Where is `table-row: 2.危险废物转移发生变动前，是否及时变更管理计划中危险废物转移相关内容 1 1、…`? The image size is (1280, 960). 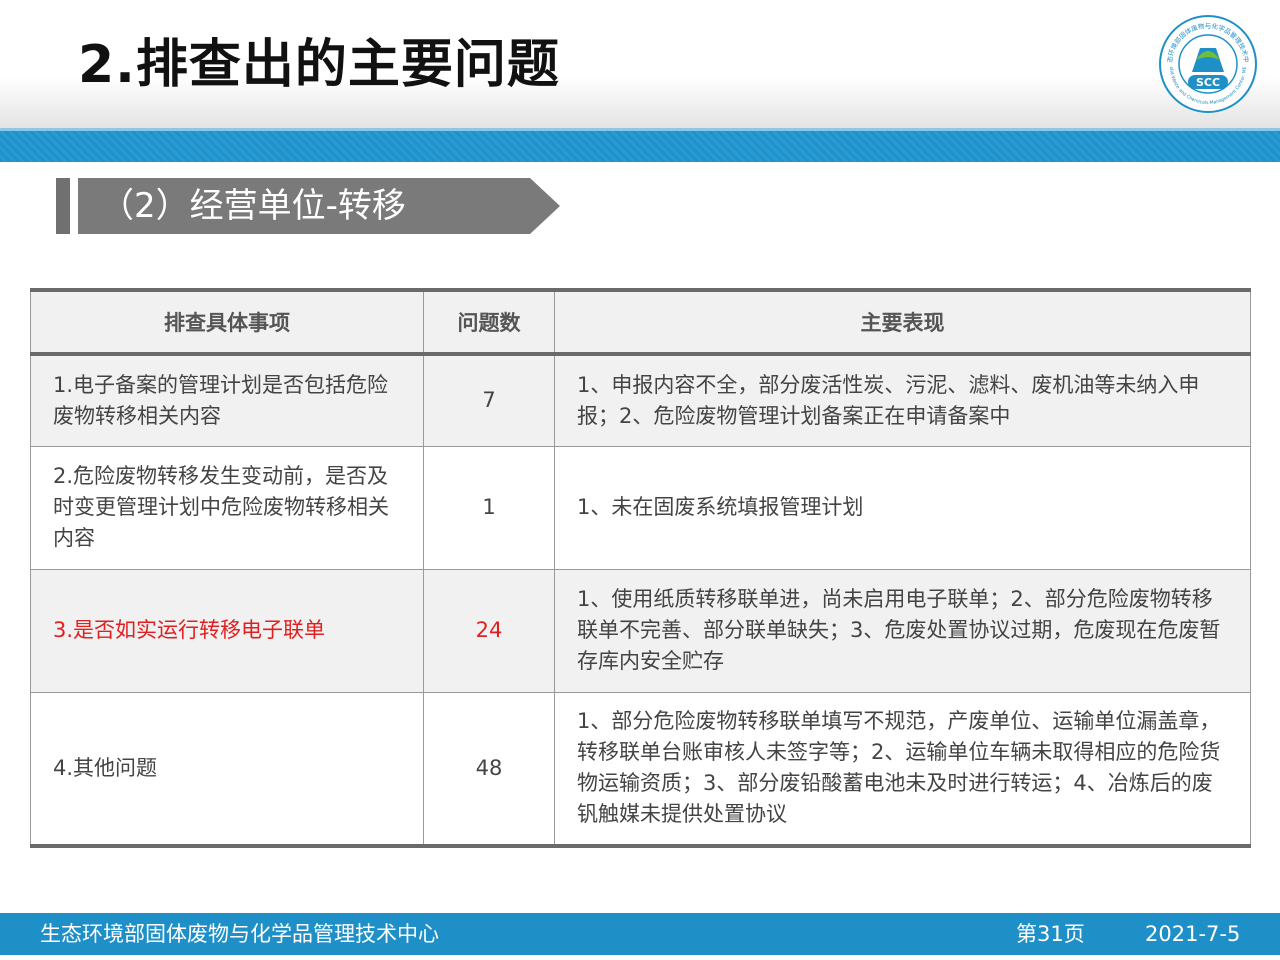
table-row: 2.危险废物转移发生变动前，是否及时变更管理计划中危险废物转移相关内容 1 1、… is located at coordinates (640, 507).